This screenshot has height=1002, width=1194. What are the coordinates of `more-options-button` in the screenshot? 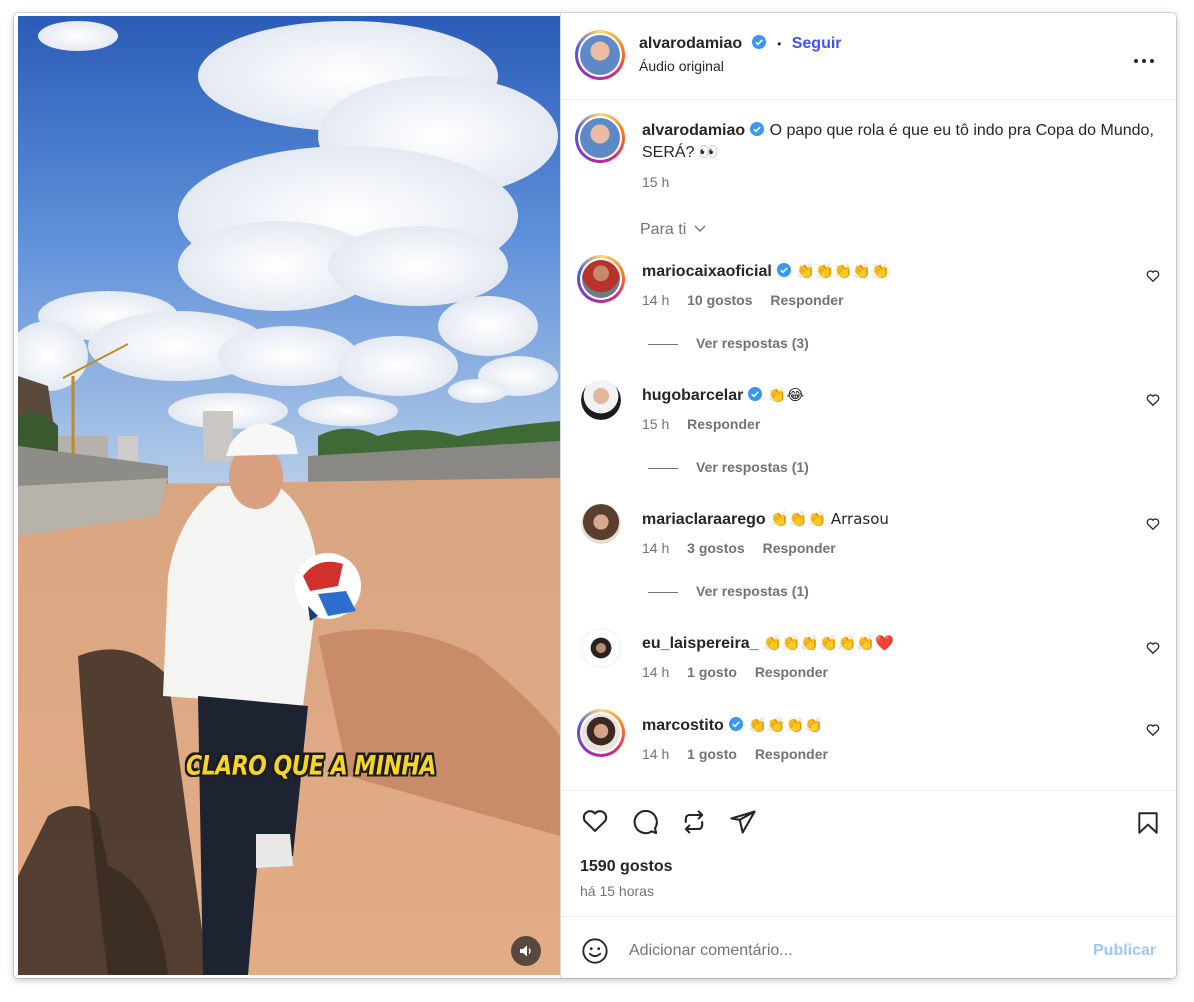 It's located at (1144, 60).